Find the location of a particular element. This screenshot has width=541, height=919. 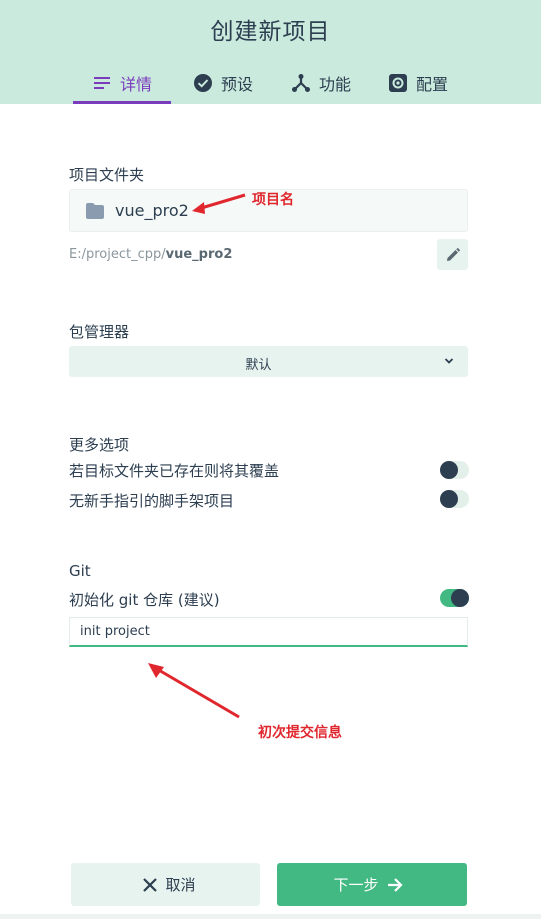

git-init-label: 初始化 git 仓库 (建议) is located at coordinates (144, 600).